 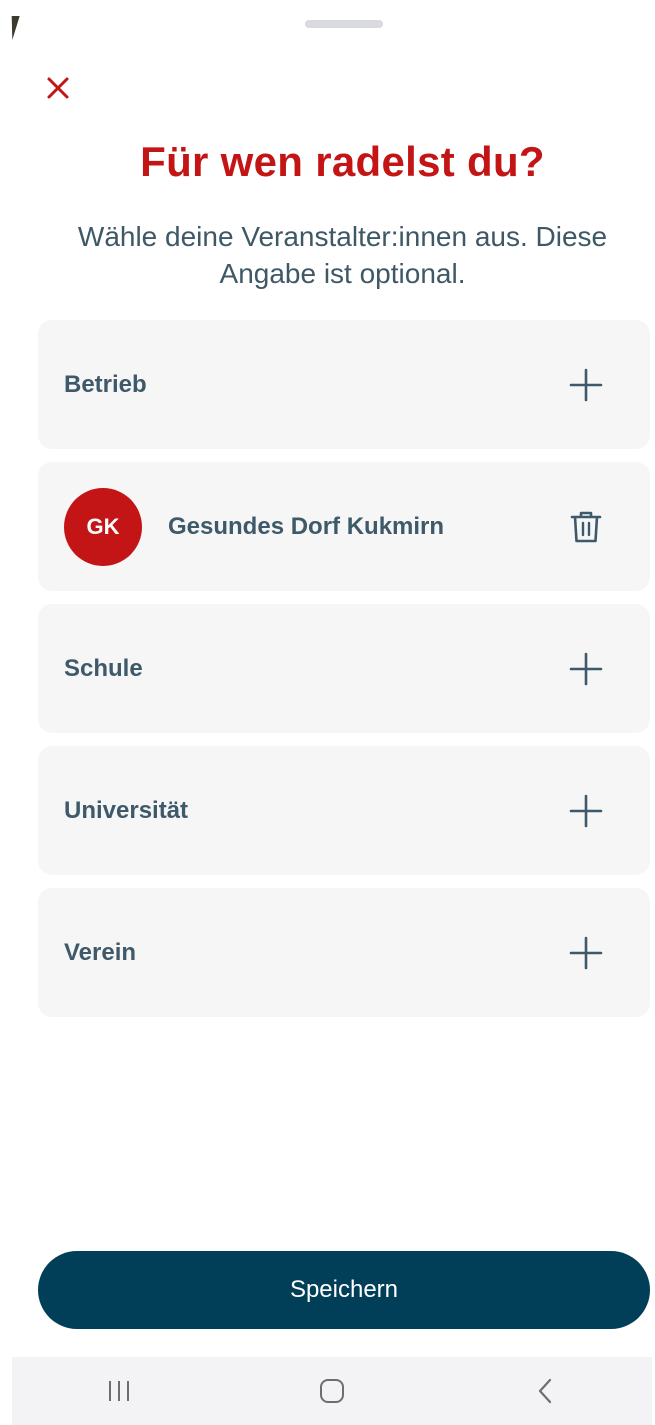 I want to click on organizer-card-betrieb: Betrieb, so click(x=344, y=384).